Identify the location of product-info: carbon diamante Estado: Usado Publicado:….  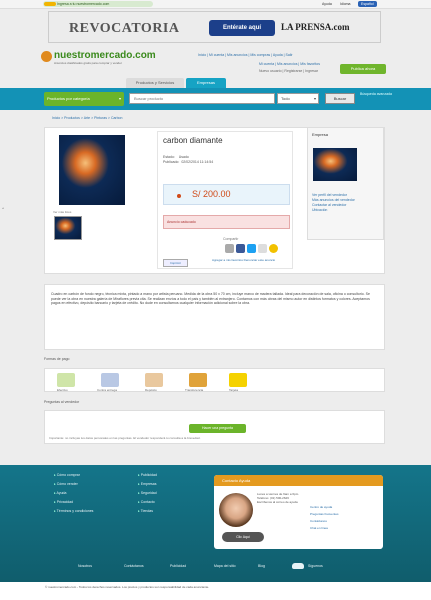
(225, 200).